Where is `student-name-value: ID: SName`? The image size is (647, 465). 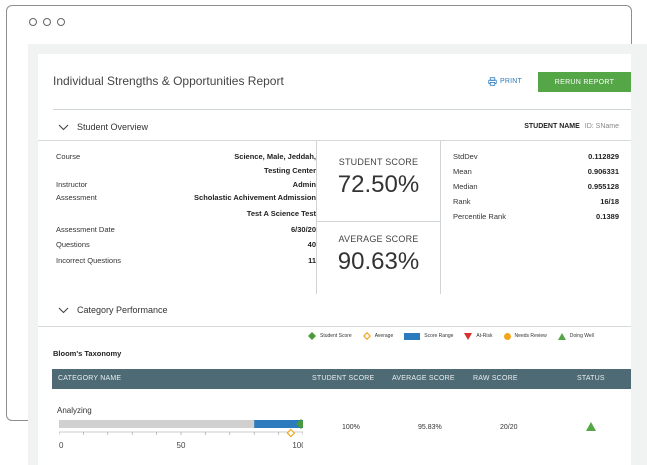
student-name-value: ID: SName is located at coordinates (601, 126).